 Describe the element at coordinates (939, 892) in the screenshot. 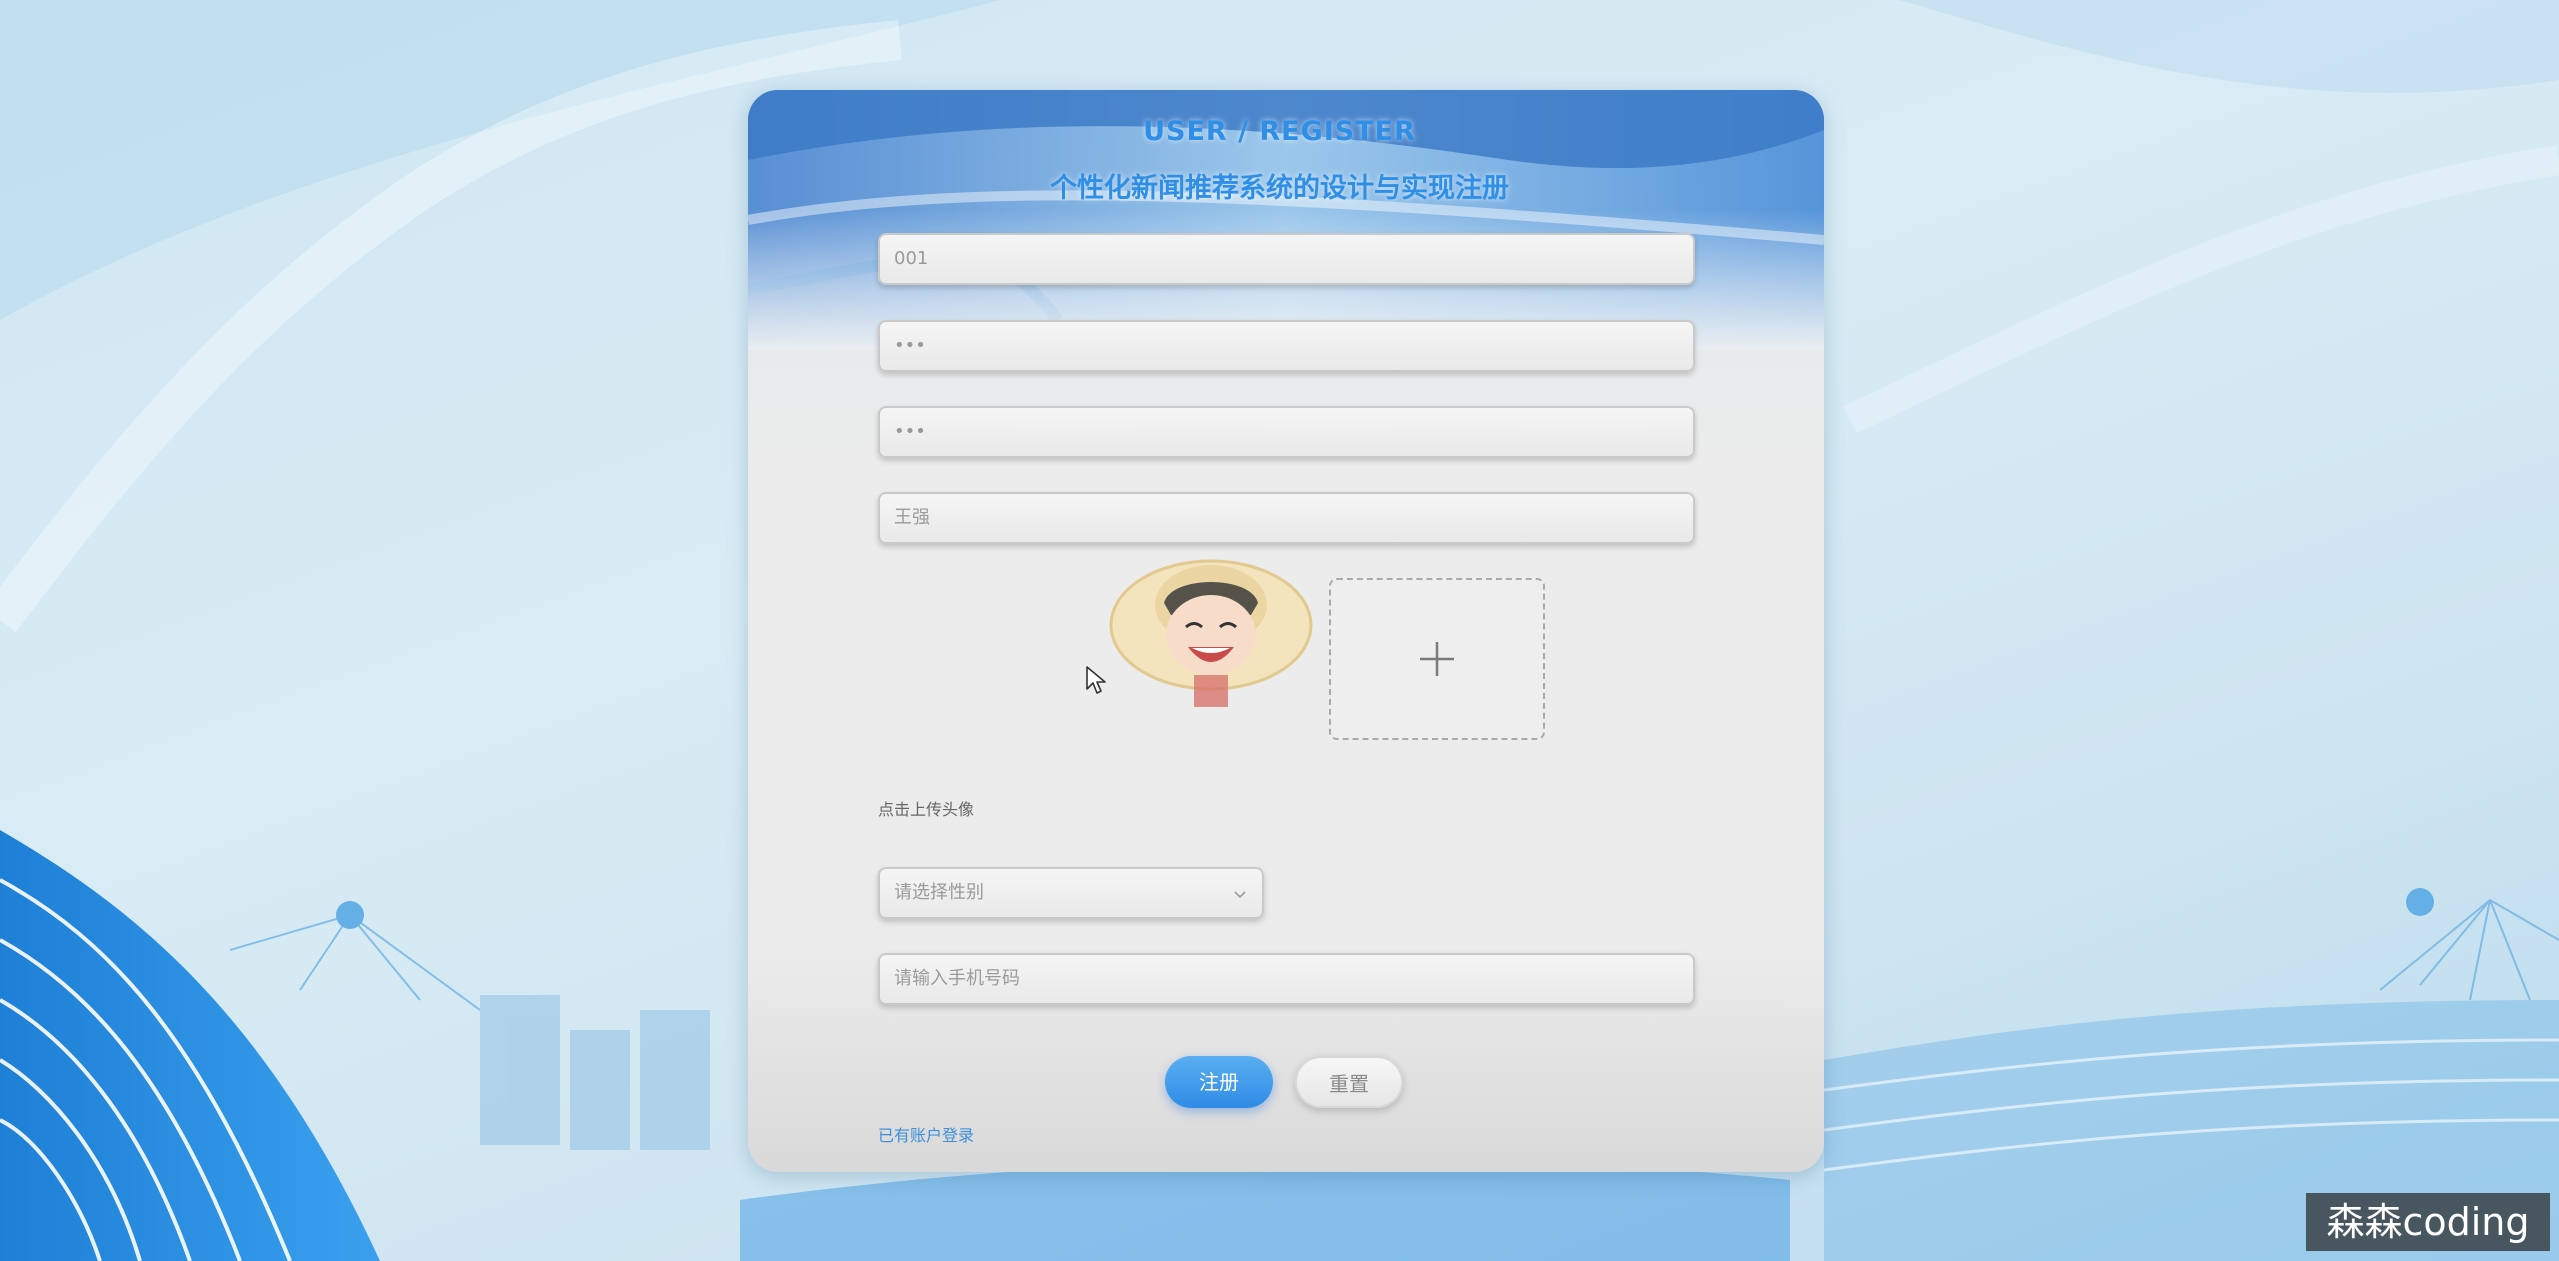

I see `gender-select-placeholder: 请选择性别` at that location.